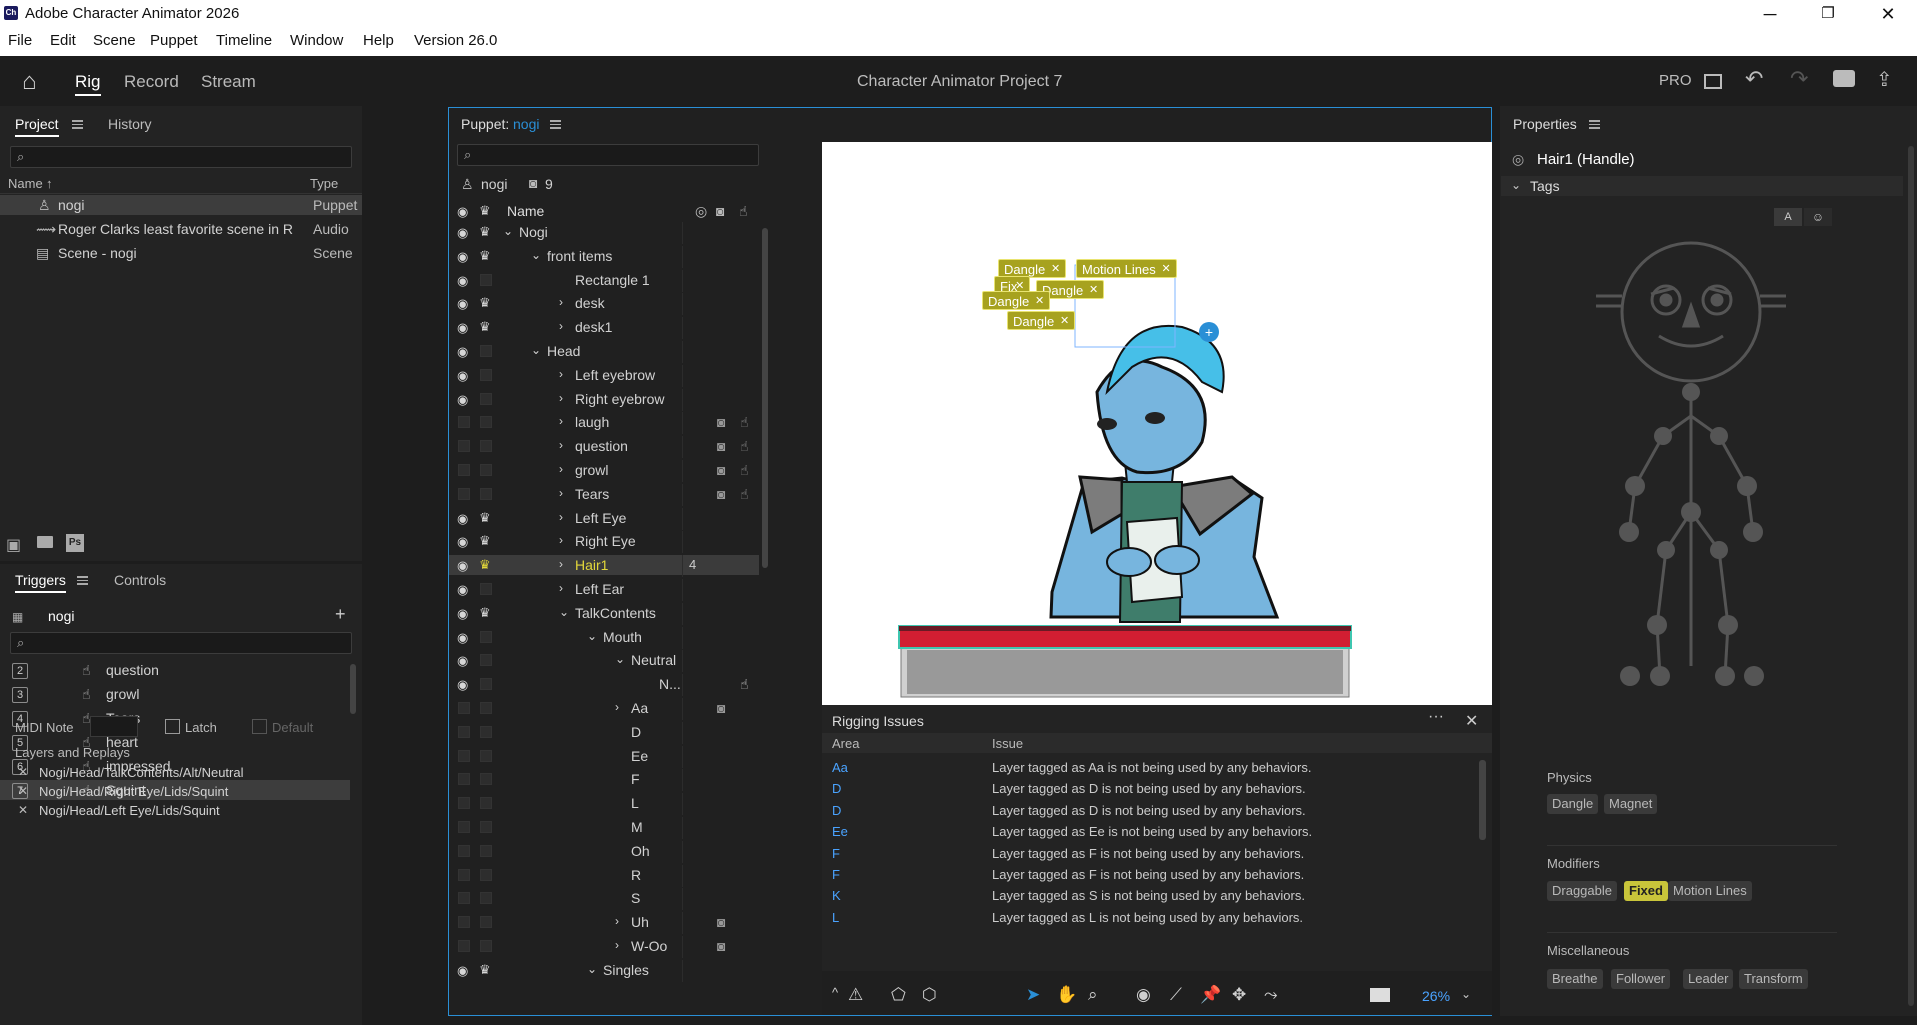 The height and width of the screenshot is (1025, 1917). I want to click on minimize-button: ─, so click(1770, 14).